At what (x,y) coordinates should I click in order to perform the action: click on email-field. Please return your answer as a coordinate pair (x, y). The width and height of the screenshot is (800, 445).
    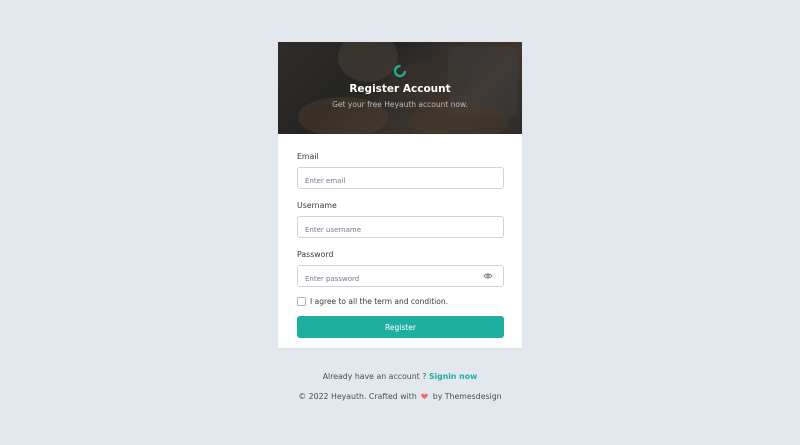
    Looking at the image, I should click on (386, 181).